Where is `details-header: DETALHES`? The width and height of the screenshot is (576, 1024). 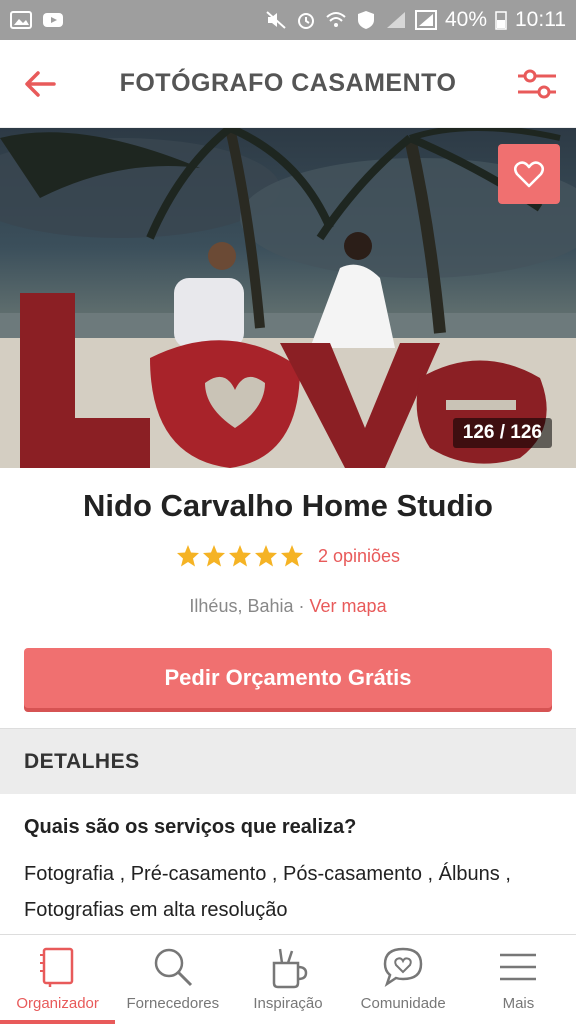
details-header: DETALHES is located at coordinates (288, 761).